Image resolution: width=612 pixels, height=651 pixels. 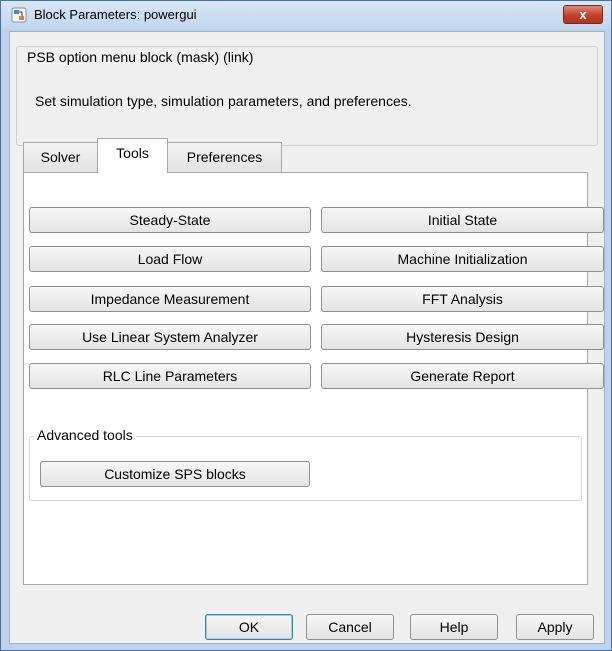 I want to click on advanced-tools-group: Advanced tools Customize SPS blocks, so click(x=305, y=464).